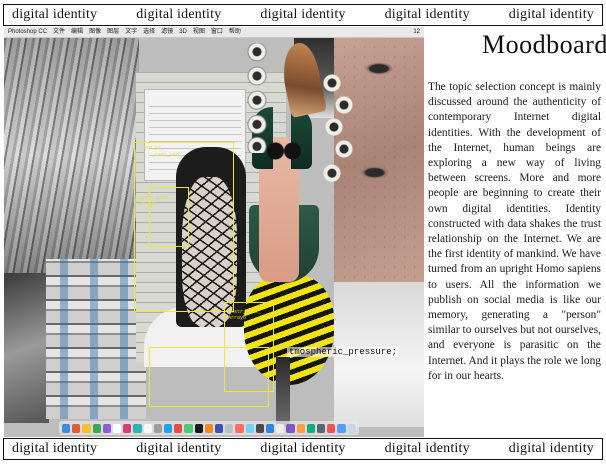  I want to click on menubar-item: 图像, so click(95, 32).